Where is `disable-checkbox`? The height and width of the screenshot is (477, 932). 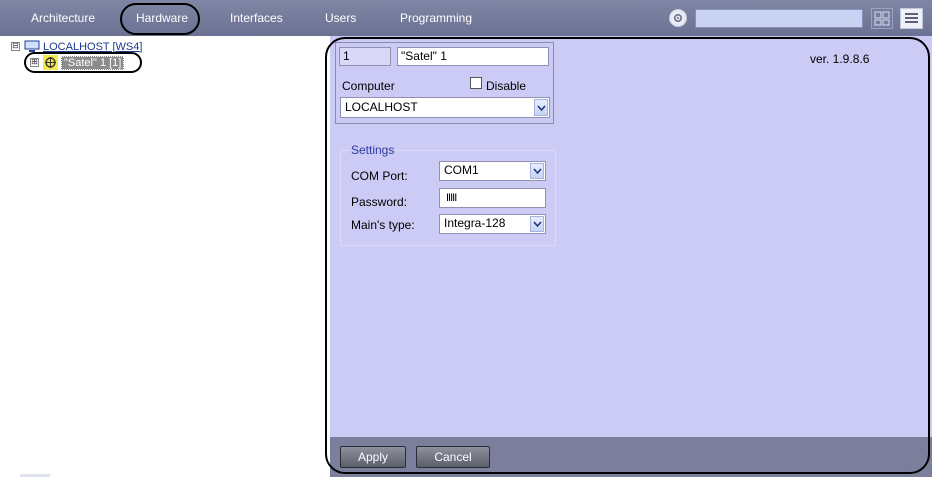
disable-checkbox is located at coordinates (476, 83).